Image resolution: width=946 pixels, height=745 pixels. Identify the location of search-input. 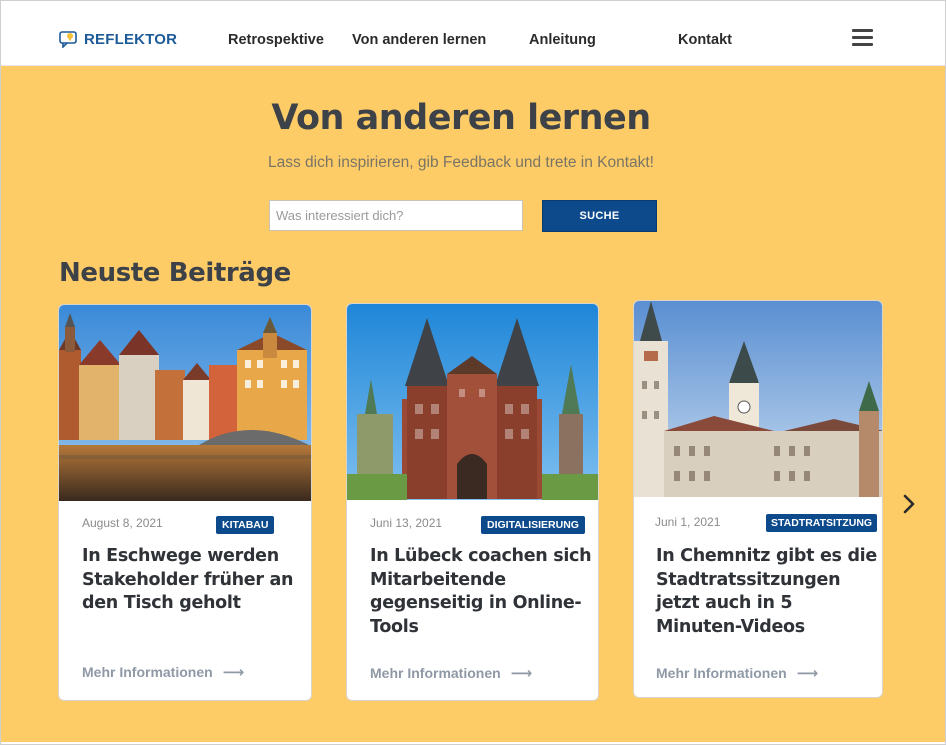
(396, 215).